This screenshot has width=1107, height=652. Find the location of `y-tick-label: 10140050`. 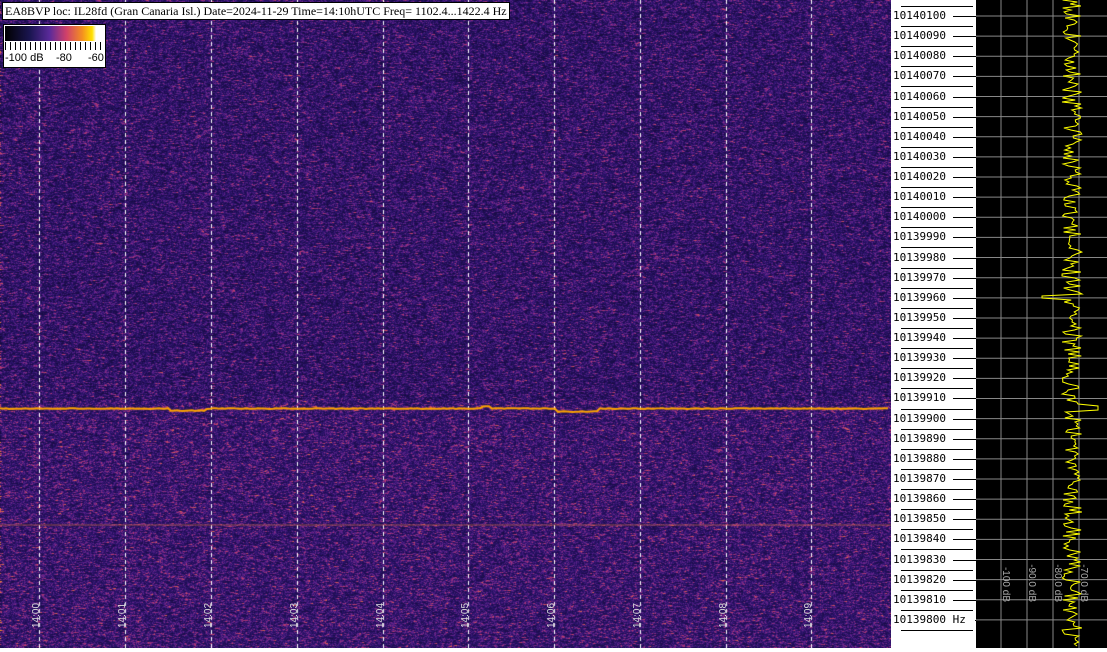

y-tick-label: 10140050 is located at coordinates (919, 116).